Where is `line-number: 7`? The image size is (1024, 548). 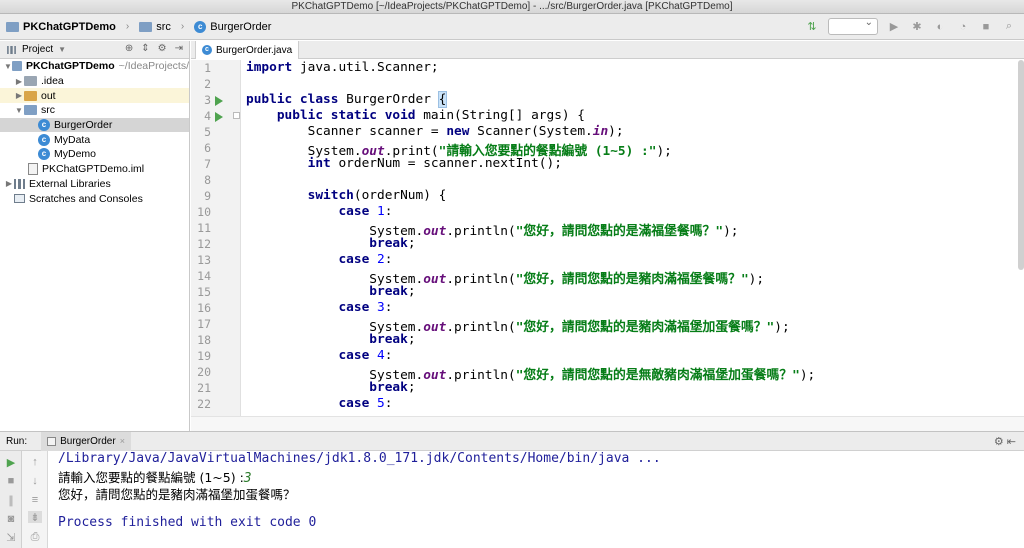
line-number: 7 is located at coordinates (207, 164).